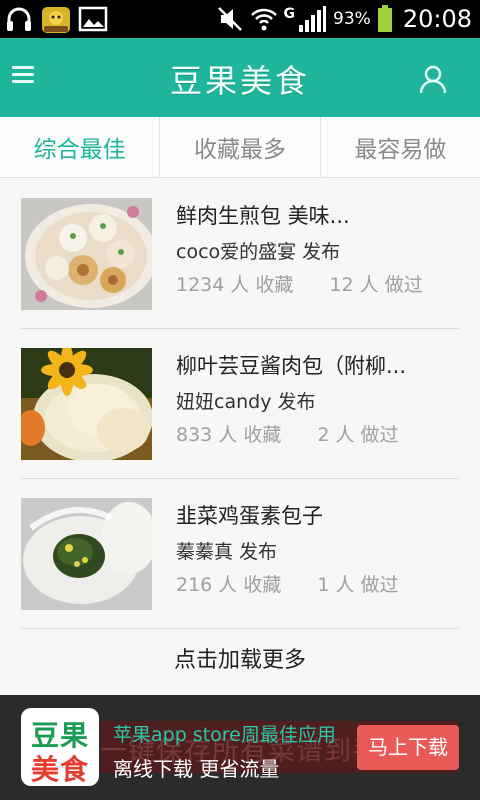 Image resolution: width=480 pixels, height=800 pixels. What do you see at coordinates (358, 435) in the screenshot?
I see `made-count: 2 人 做过` at bounding box center [358, 435].